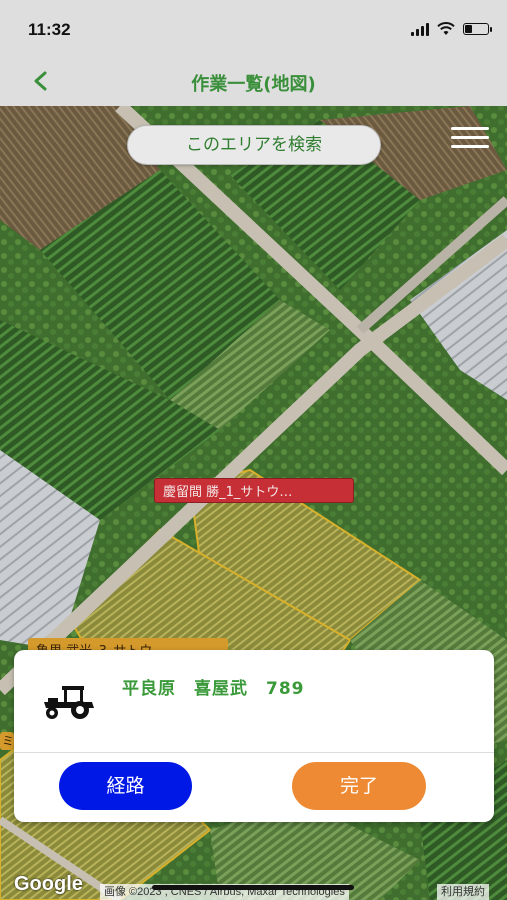 The height and width of the screenshot is (900, 507). Describe the element at coordinates (7, 741) in the screenshot. I see `field-label: ミ` at that location.